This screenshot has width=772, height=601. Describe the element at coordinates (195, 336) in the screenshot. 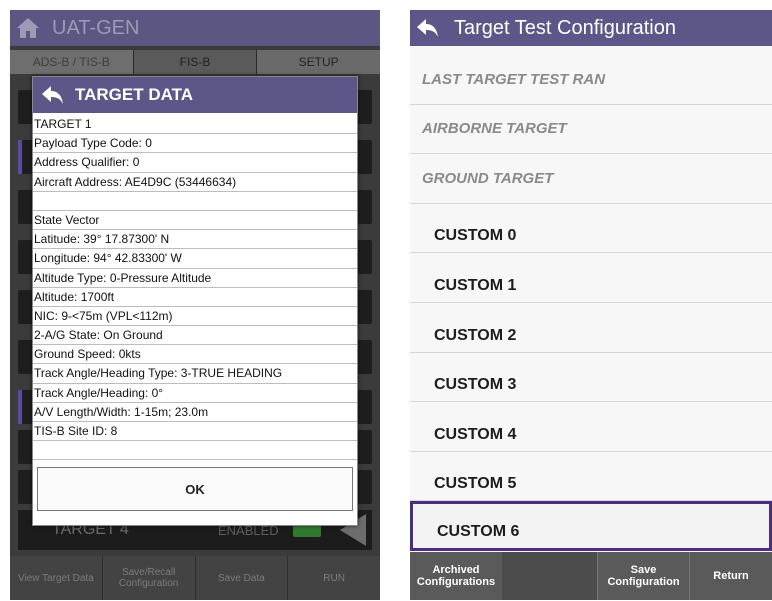

I see `data-row: 2-A/G State: On Ground` at that location.